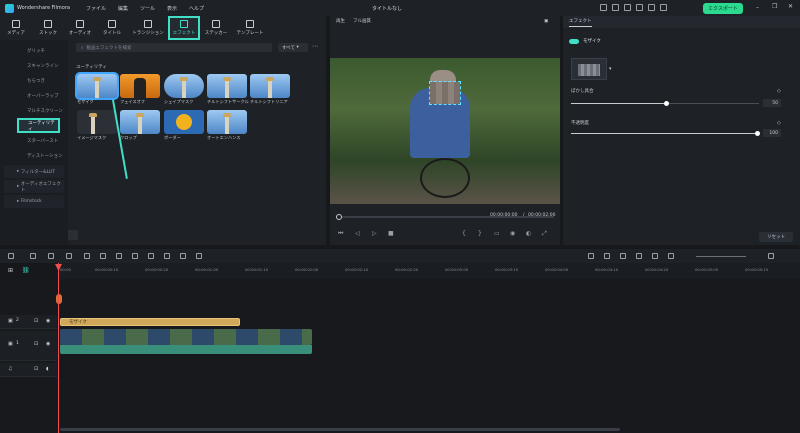  Describe the element at coordinates (80, 28) in the screenshot. I see `tab-audio: オーディオ` at that location.